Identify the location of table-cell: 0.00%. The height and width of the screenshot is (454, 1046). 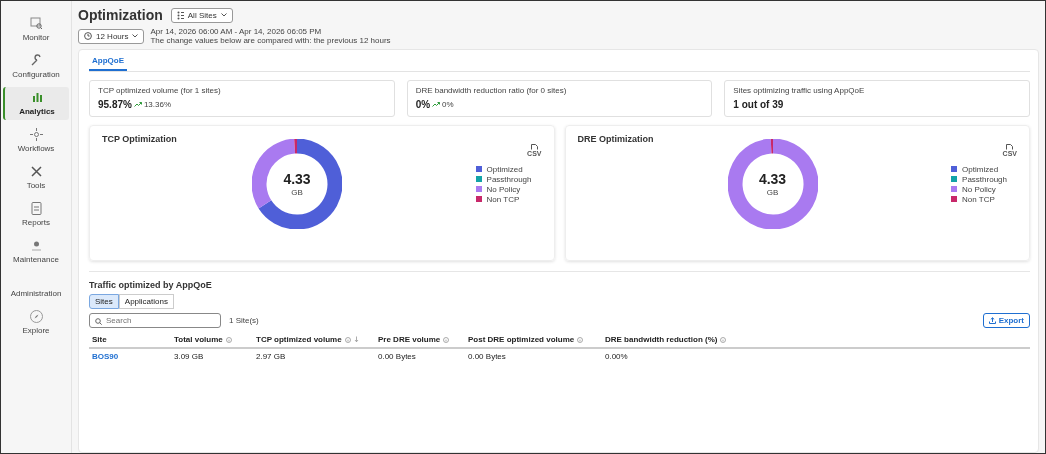
(616, 356).